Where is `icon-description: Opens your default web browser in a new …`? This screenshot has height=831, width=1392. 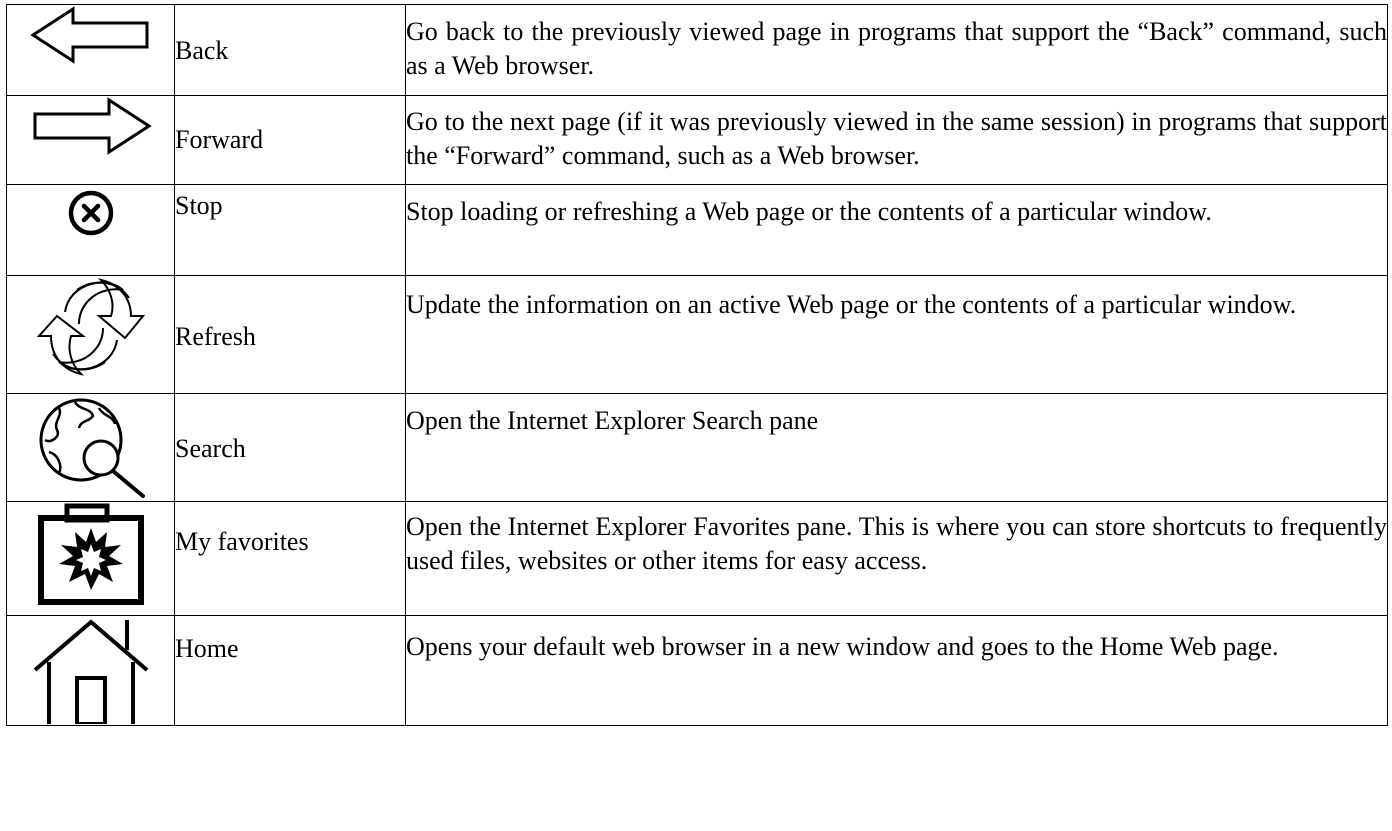
icon-description: Opens your default web browser in a new … is located at coordinates (842, 646).